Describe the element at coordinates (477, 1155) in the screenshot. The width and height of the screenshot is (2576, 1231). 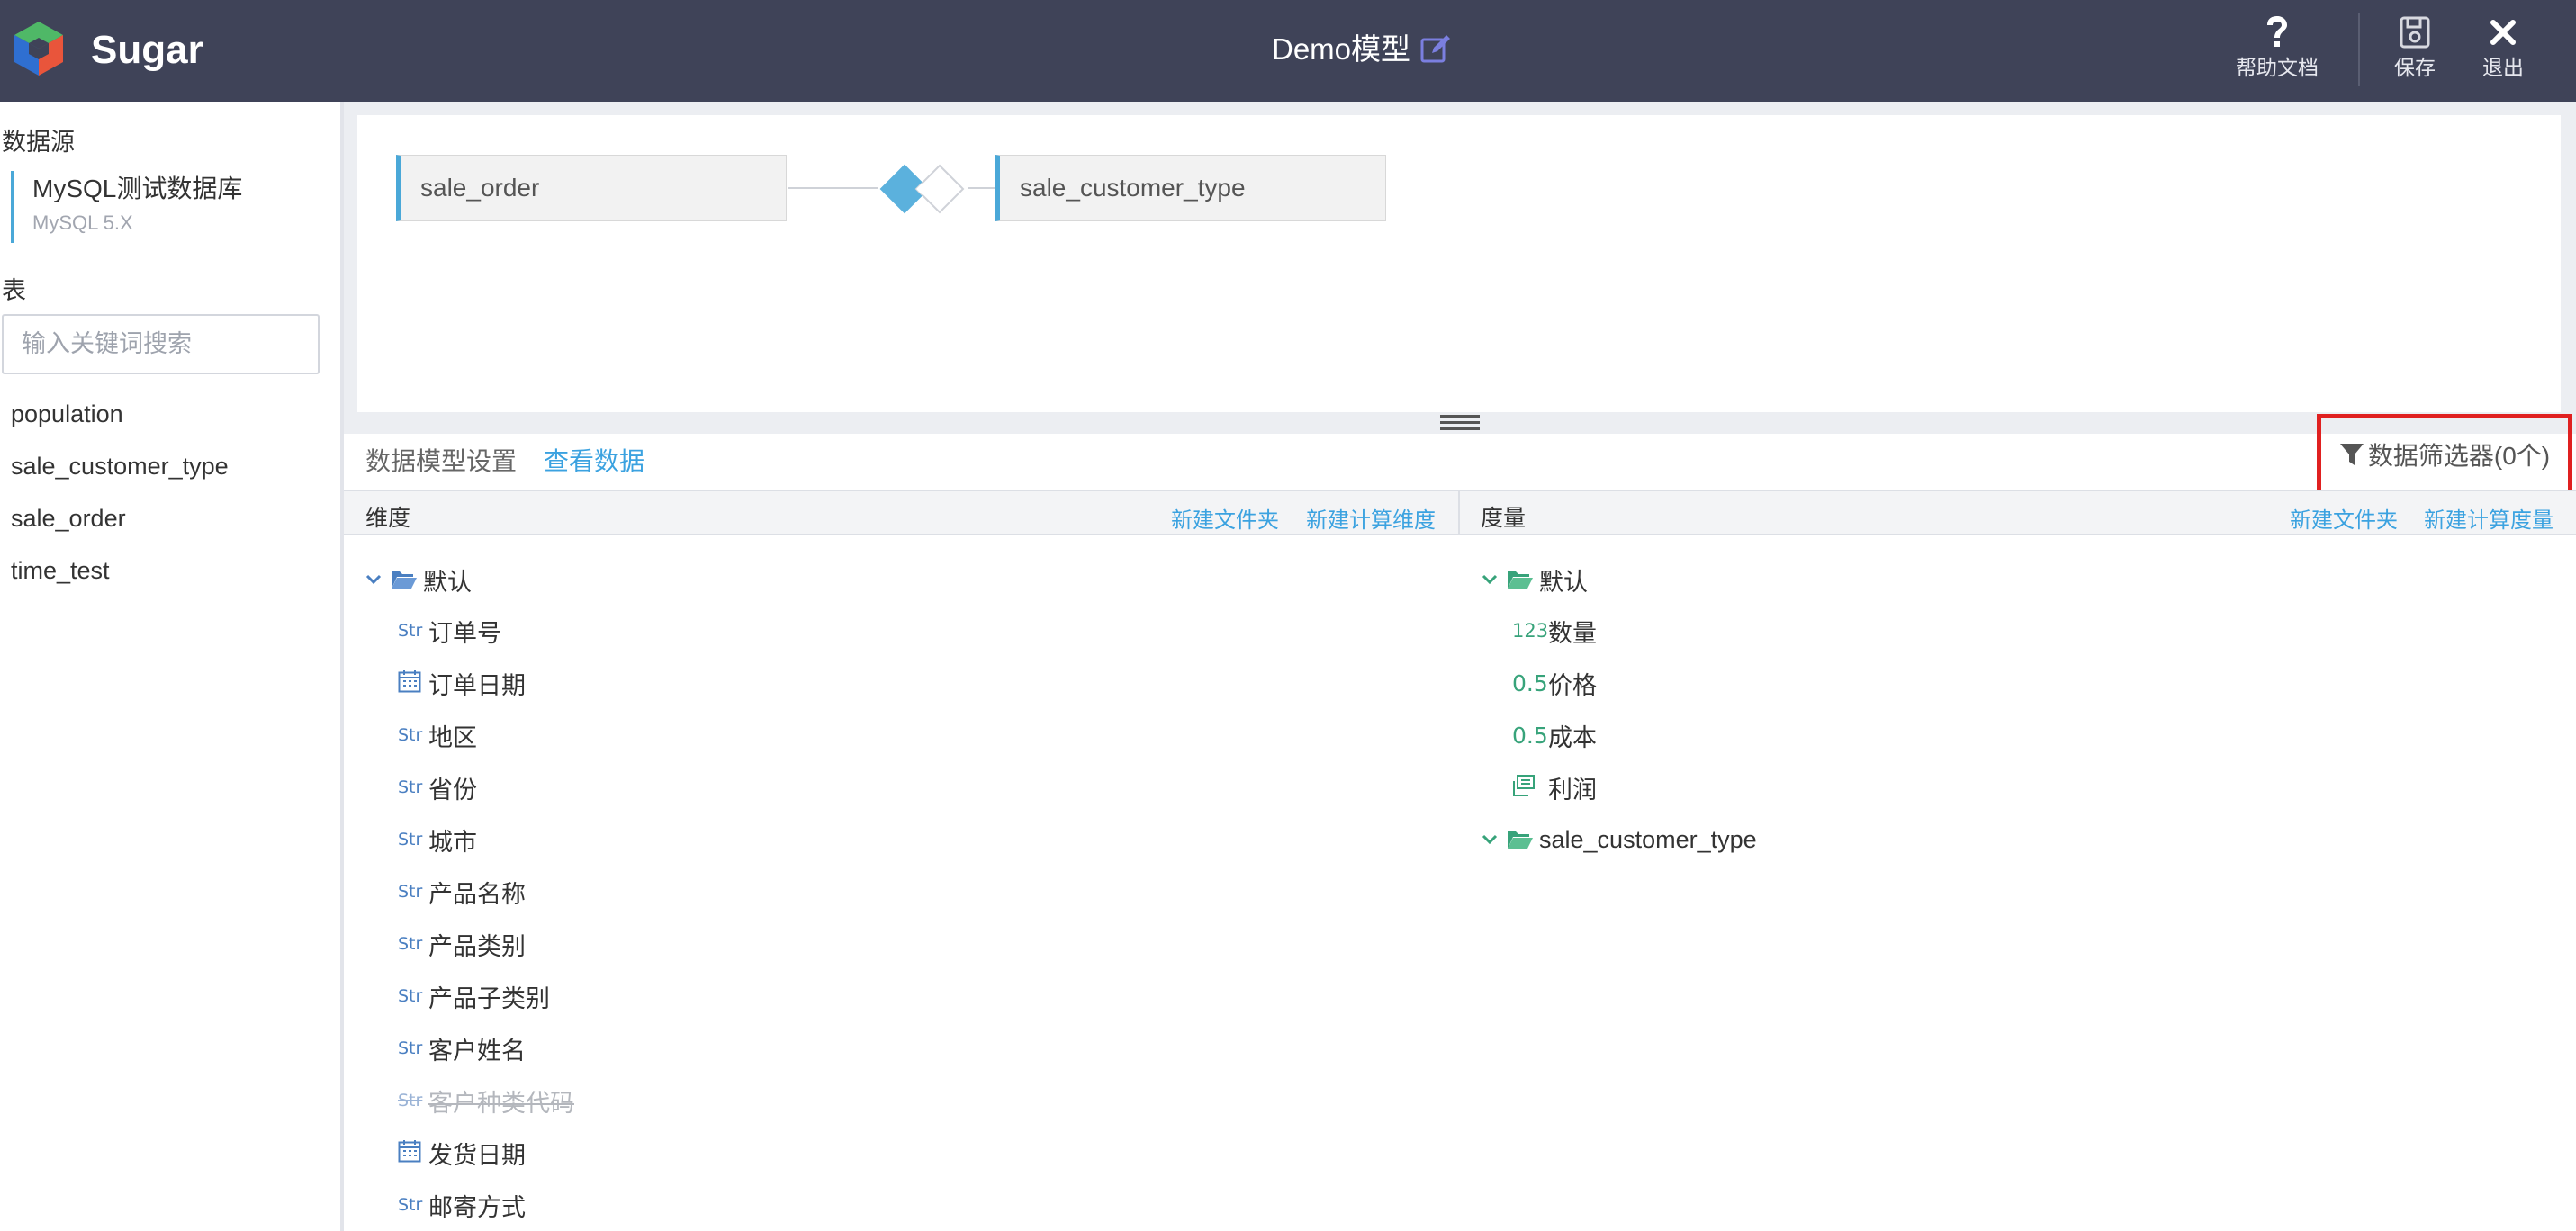
I see `dimension-label: 发货日期` at that location.